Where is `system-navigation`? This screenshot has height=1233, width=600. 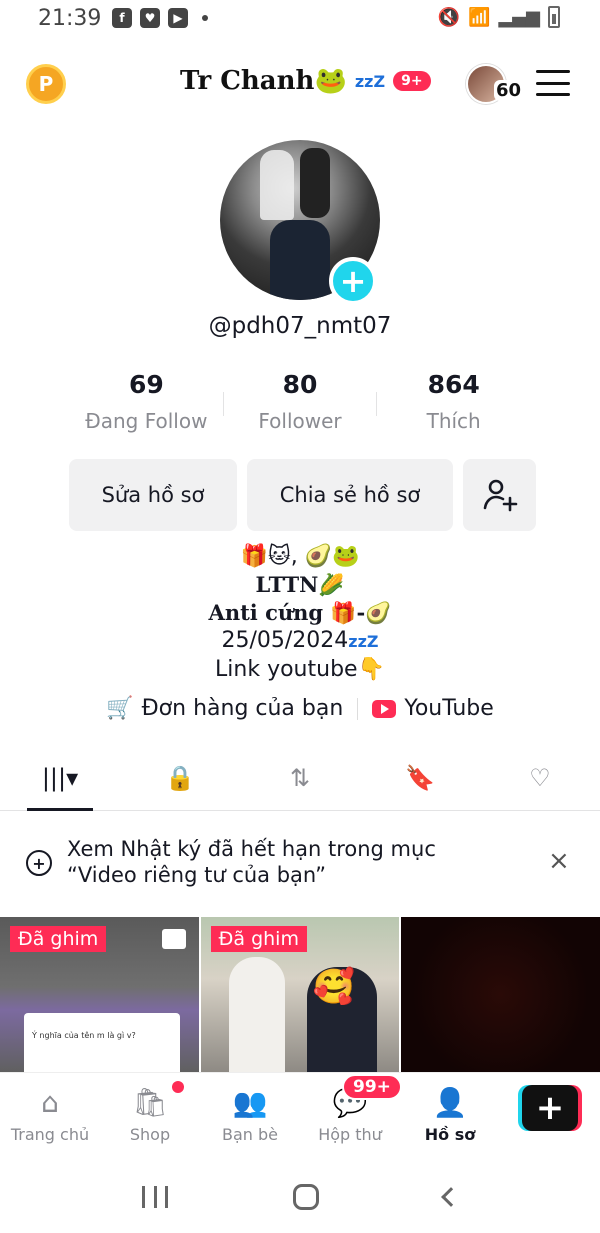
system-navigation is located at coordinates (300, 1196).